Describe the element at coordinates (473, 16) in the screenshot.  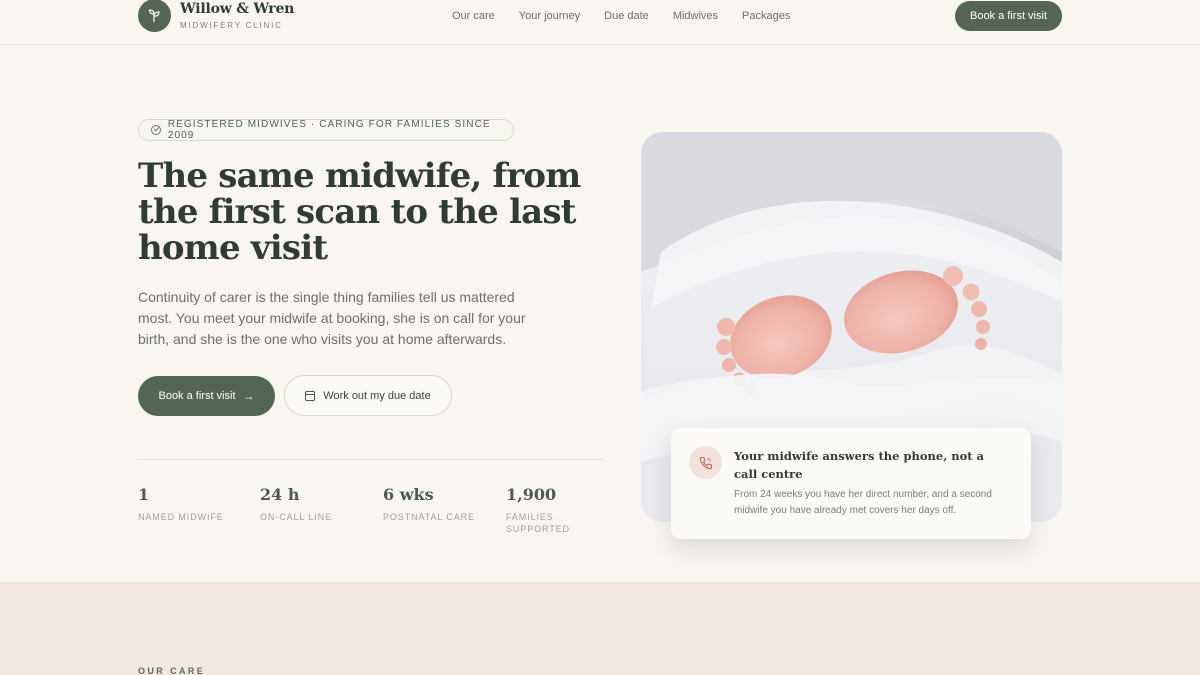
I see `nav-link-our-care: Our care` at that location.